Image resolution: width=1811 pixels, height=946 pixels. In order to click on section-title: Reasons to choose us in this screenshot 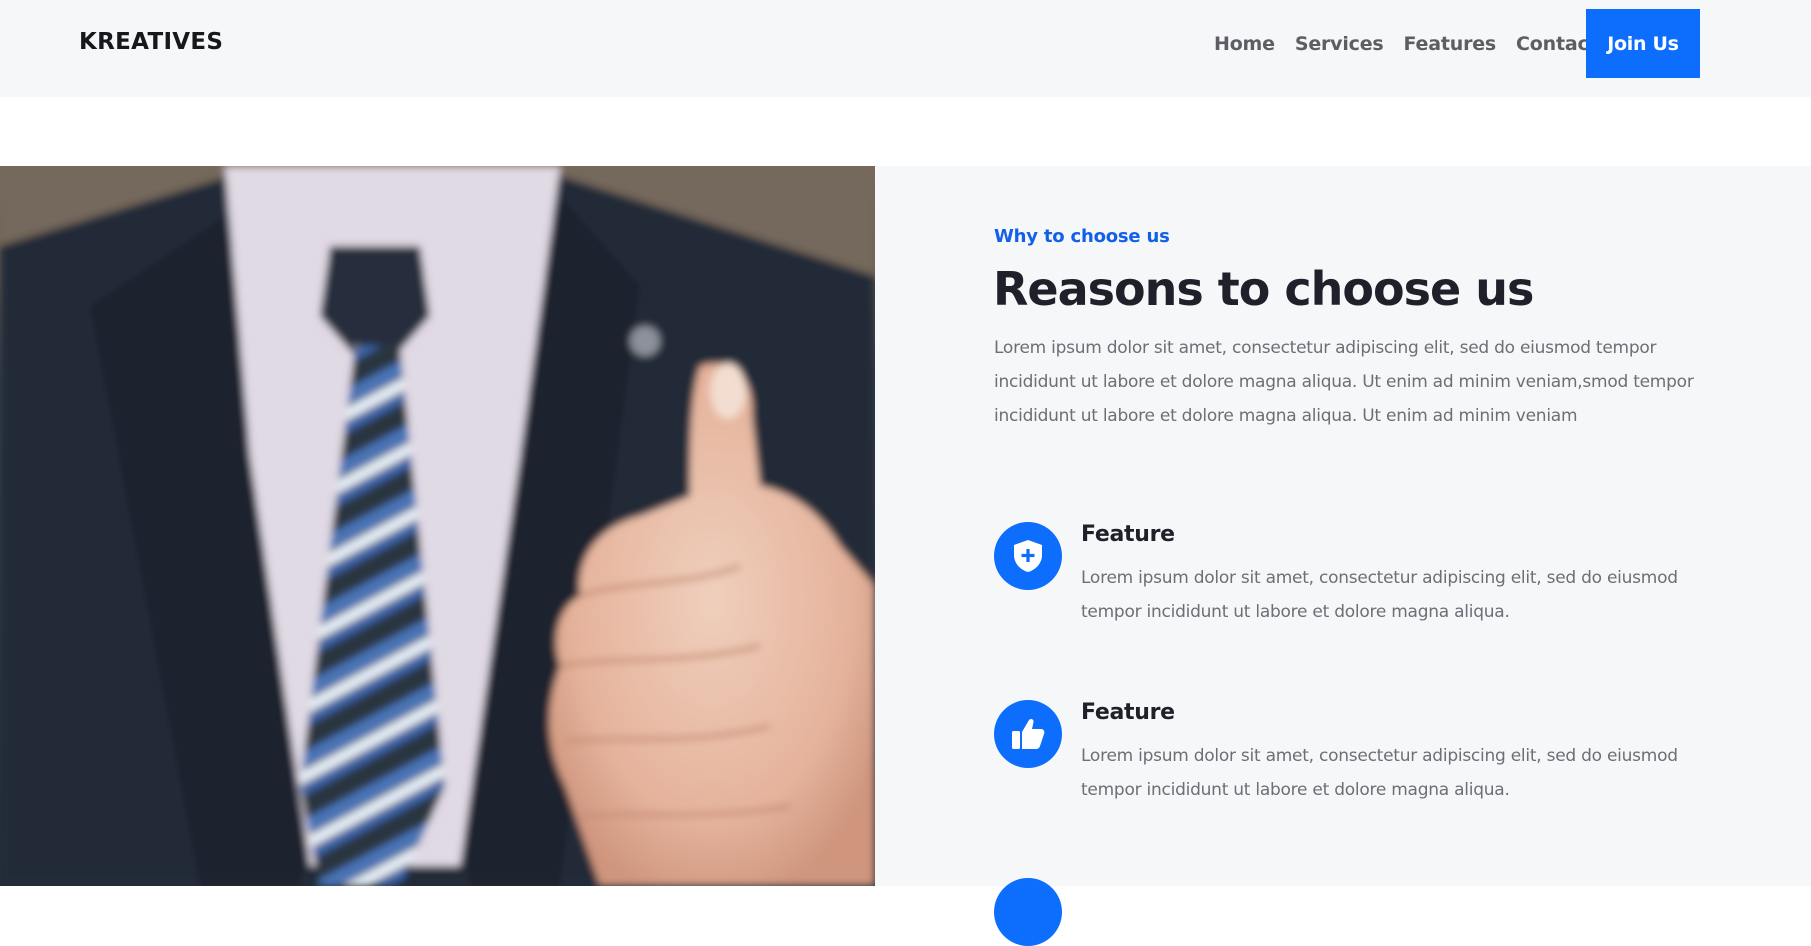, I will do `click(1263, 289)`.